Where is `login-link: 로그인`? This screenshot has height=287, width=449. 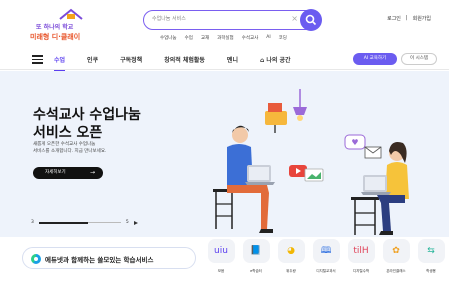
login-link: 로그인 is located at coordinates (394, 18).